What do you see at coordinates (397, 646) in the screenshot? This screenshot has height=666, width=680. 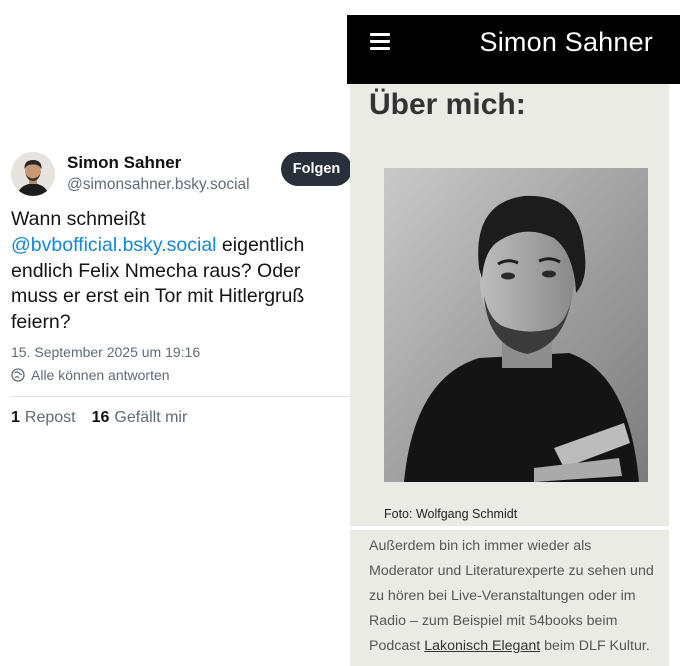 I see `bio-segment: Podcast` at bounding box center [397, 646].